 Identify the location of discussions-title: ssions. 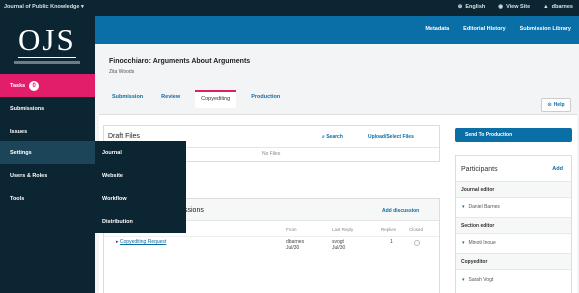
(194, 210).